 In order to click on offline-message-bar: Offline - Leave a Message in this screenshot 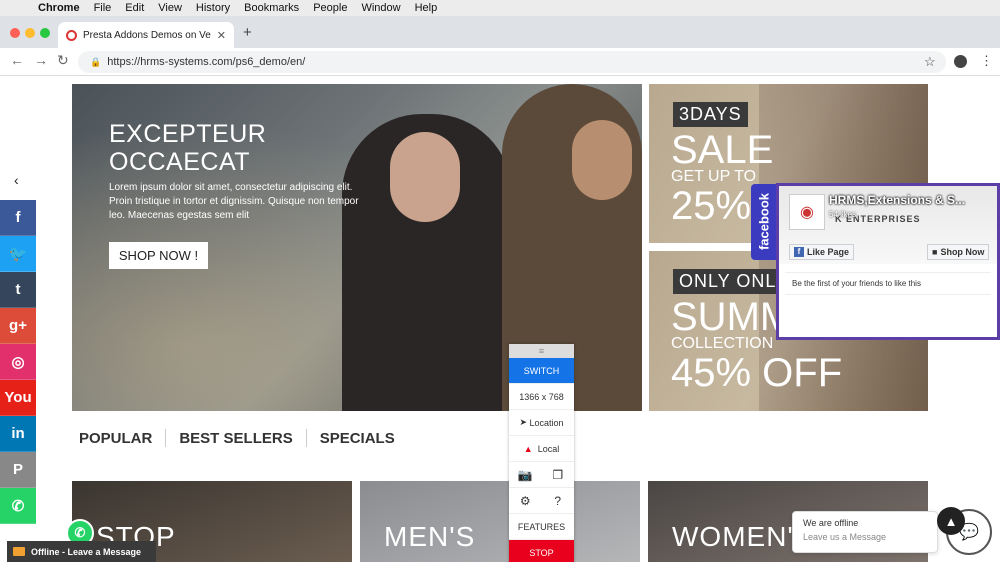, I will do `click(81, 551)`.